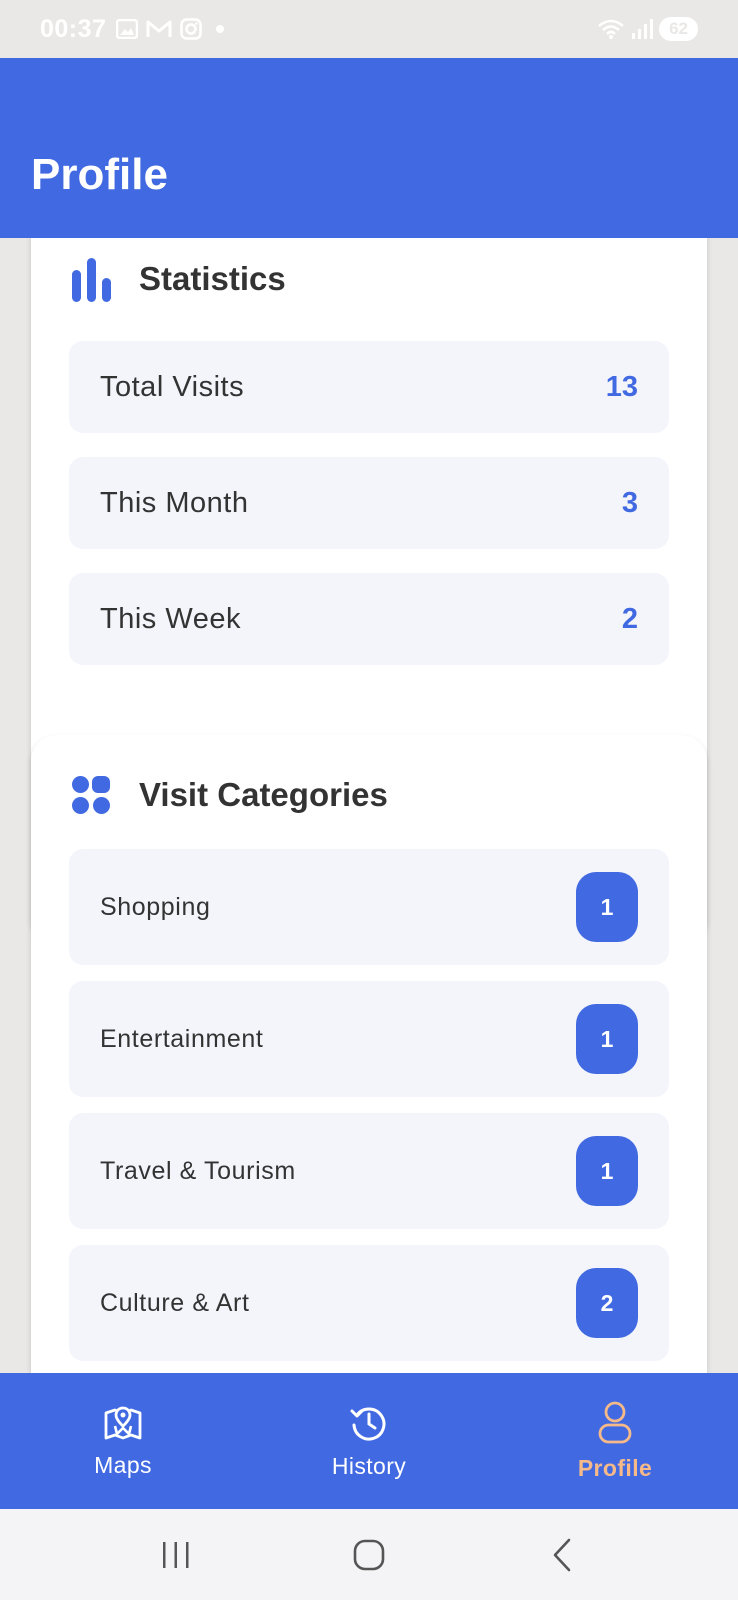  Describe the element at coordinates (73, 28) in the screenshot. I see `status-time: 00:37` at that location.